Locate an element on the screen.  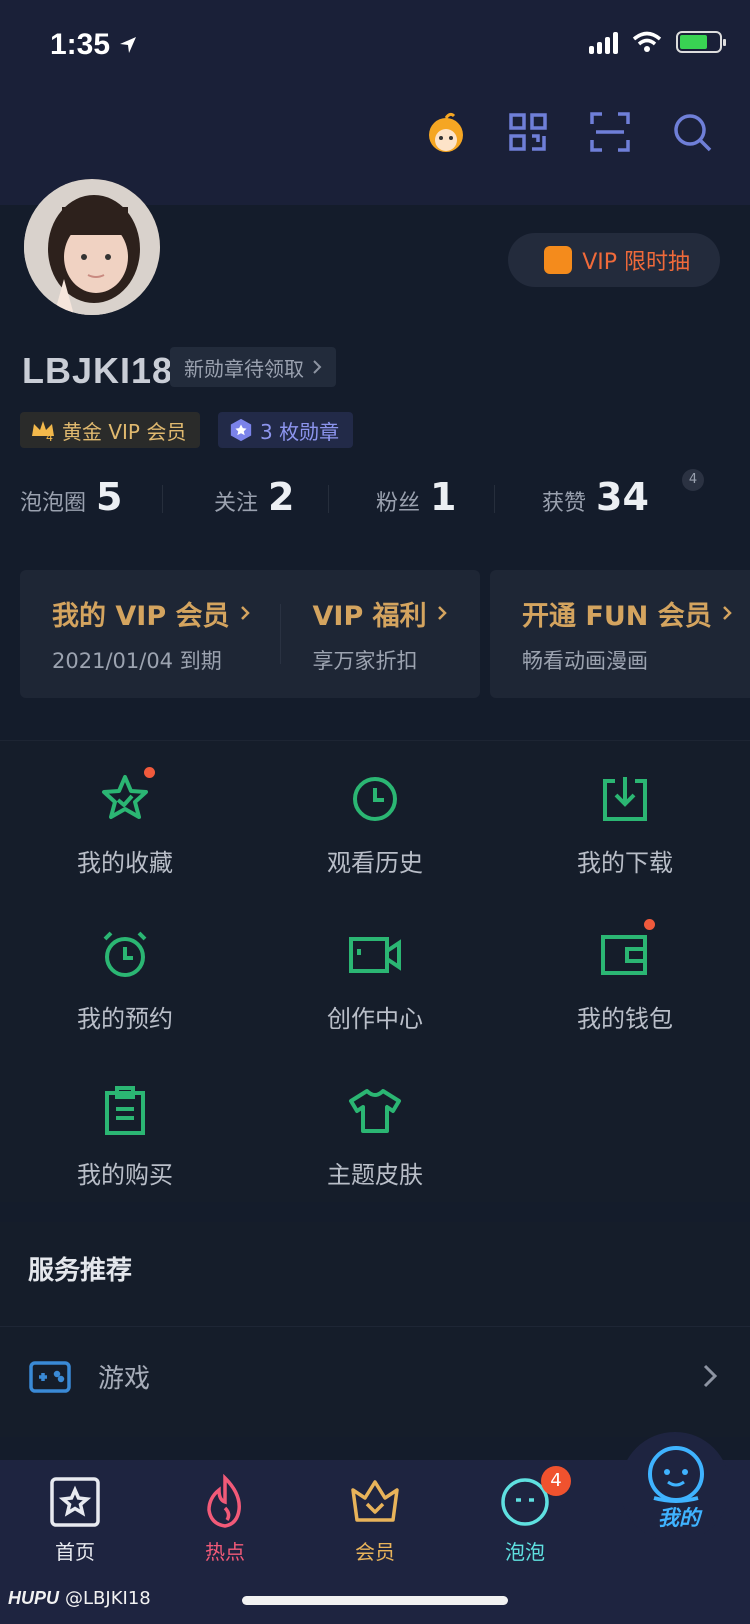
mascot-icon is located at coordinates (446, 132).